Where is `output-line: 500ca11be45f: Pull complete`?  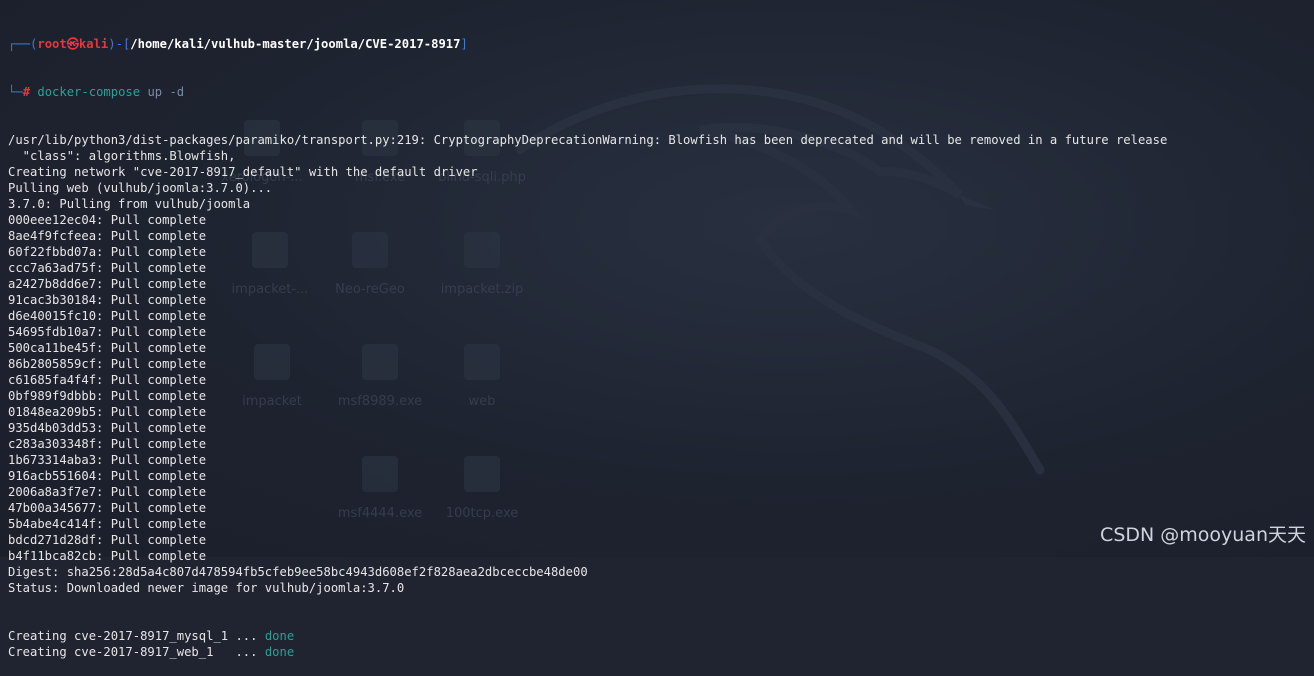 output-line: 500ca11be45f: Pull complete is located at coordinates (107, 348).